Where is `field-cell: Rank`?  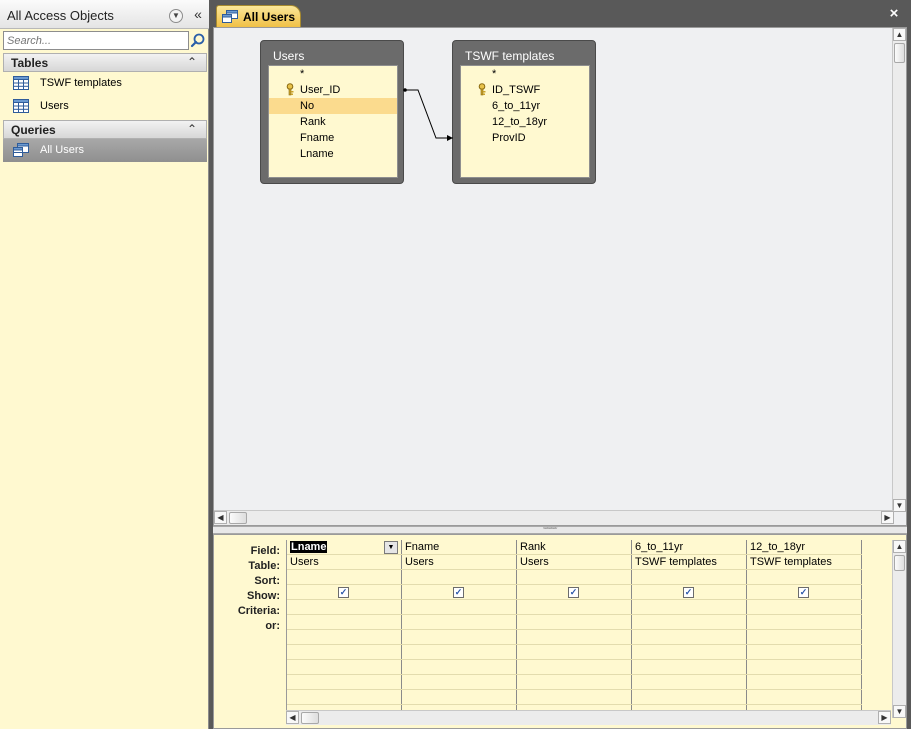 field-cell: Rank is located at coordinates (574, 547).